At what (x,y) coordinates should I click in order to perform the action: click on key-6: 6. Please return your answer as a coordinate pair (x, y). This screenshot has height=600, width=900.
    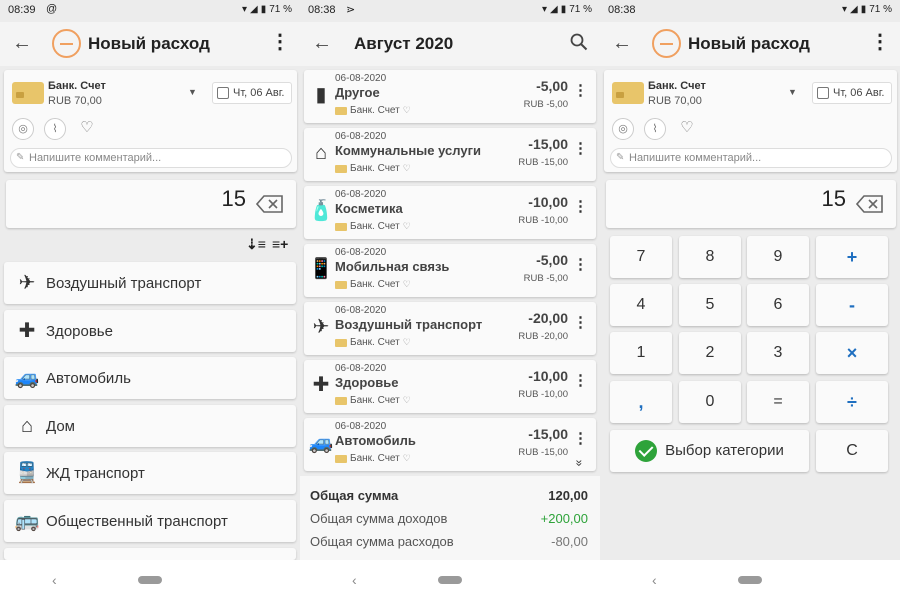
    Looking at the image, I should click on (778, 305).